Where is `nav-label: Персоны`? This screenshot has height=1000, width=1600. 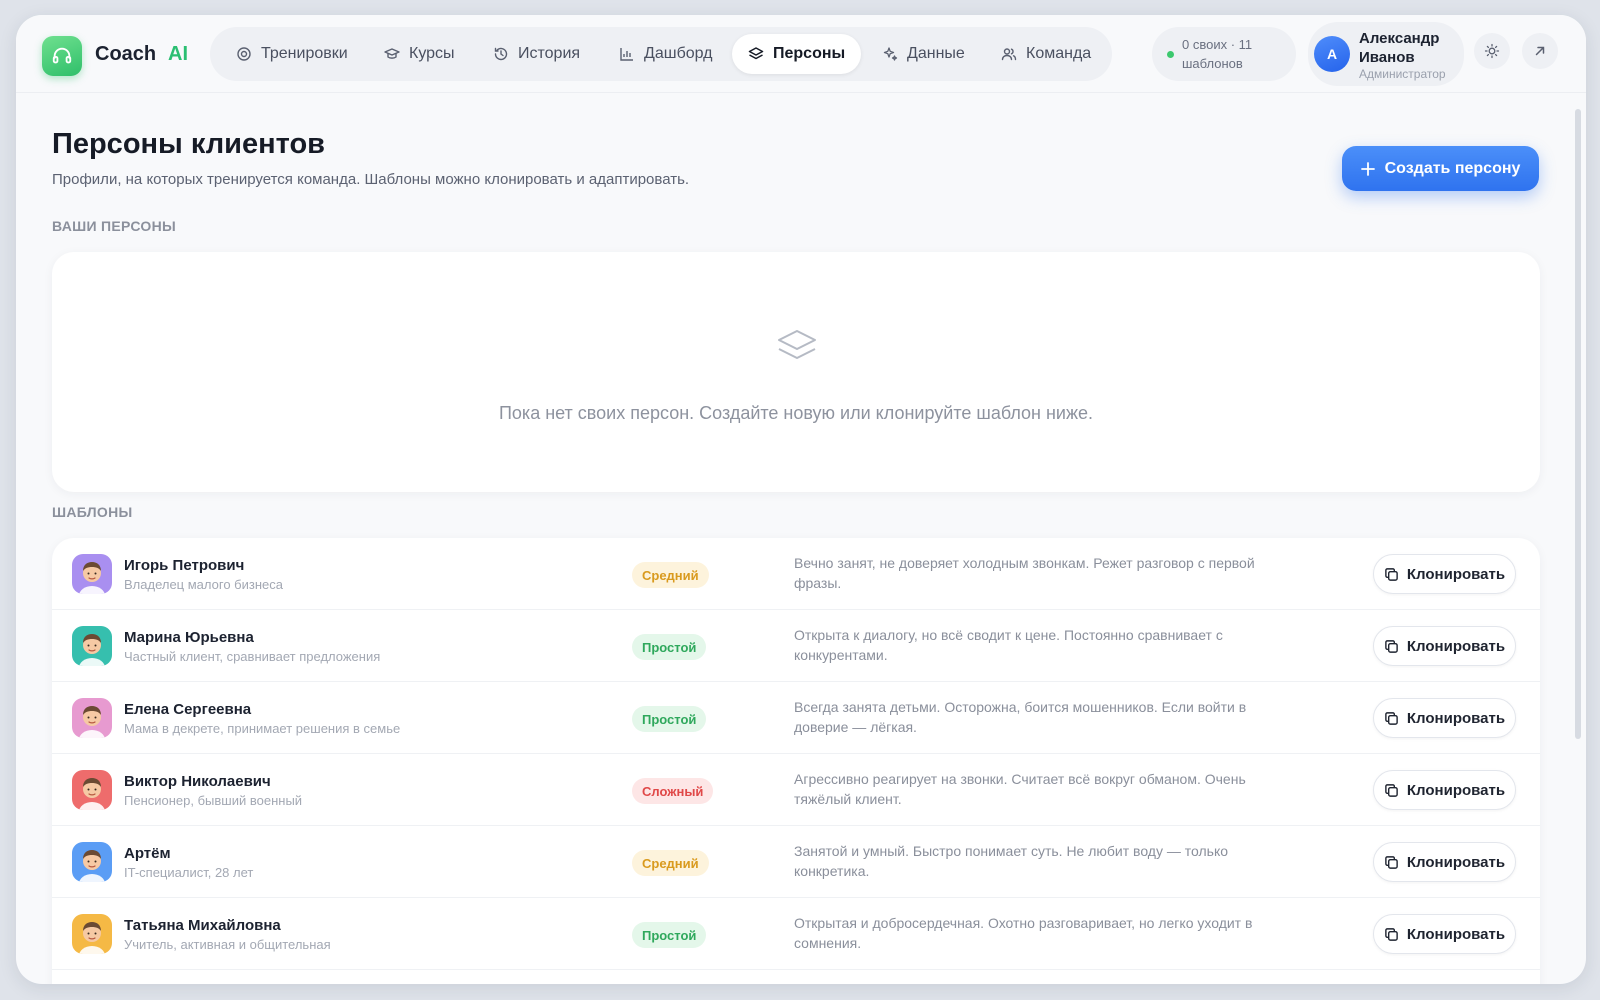
nav-label: Персоны is located at coordinates (809, 53).